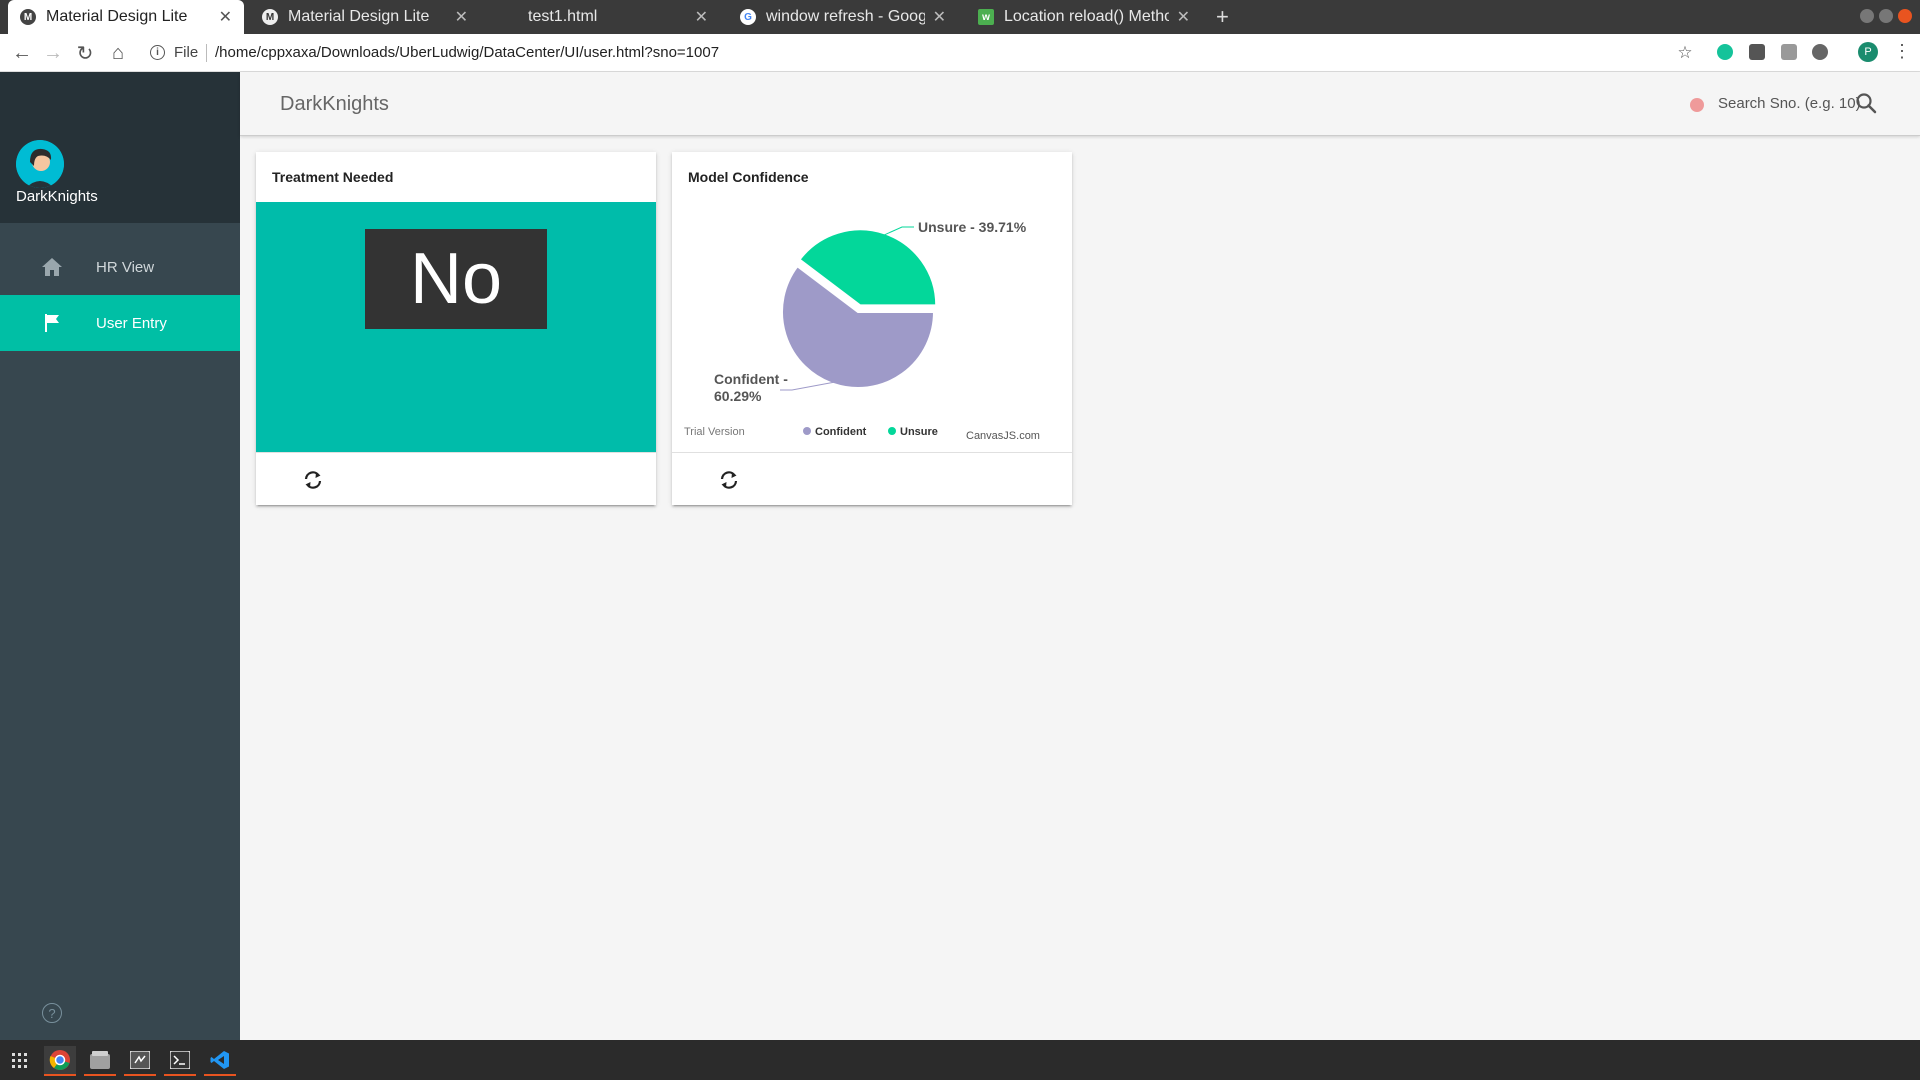 Image resolution: width=1920 pixels, height=1080 pixels. Describe the element at coordinates (57, 196) in the screenshot. I see `brand-name: DarkKnights` at that location.